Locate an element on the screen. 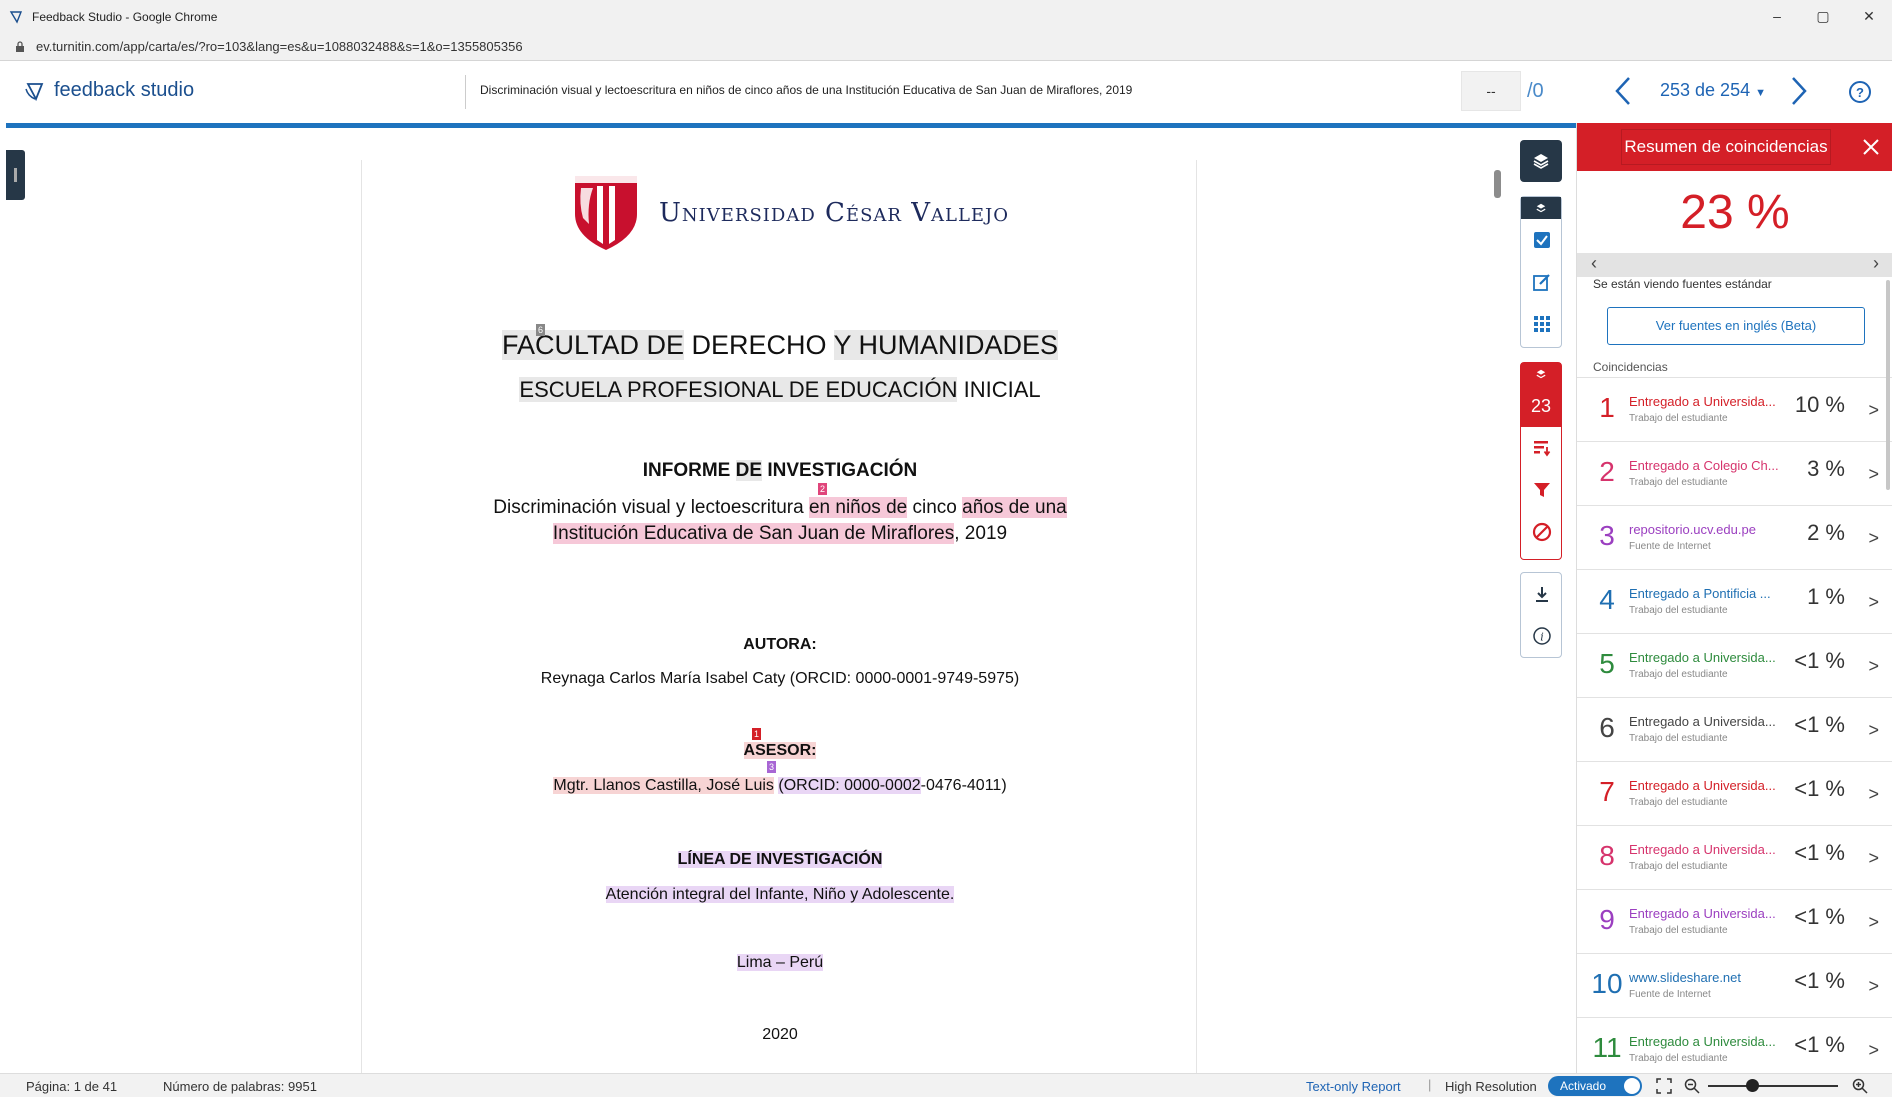 The width and height of the screenshot is (1892, 1097). match-number: 5 is located at coordinates (1607, 663).